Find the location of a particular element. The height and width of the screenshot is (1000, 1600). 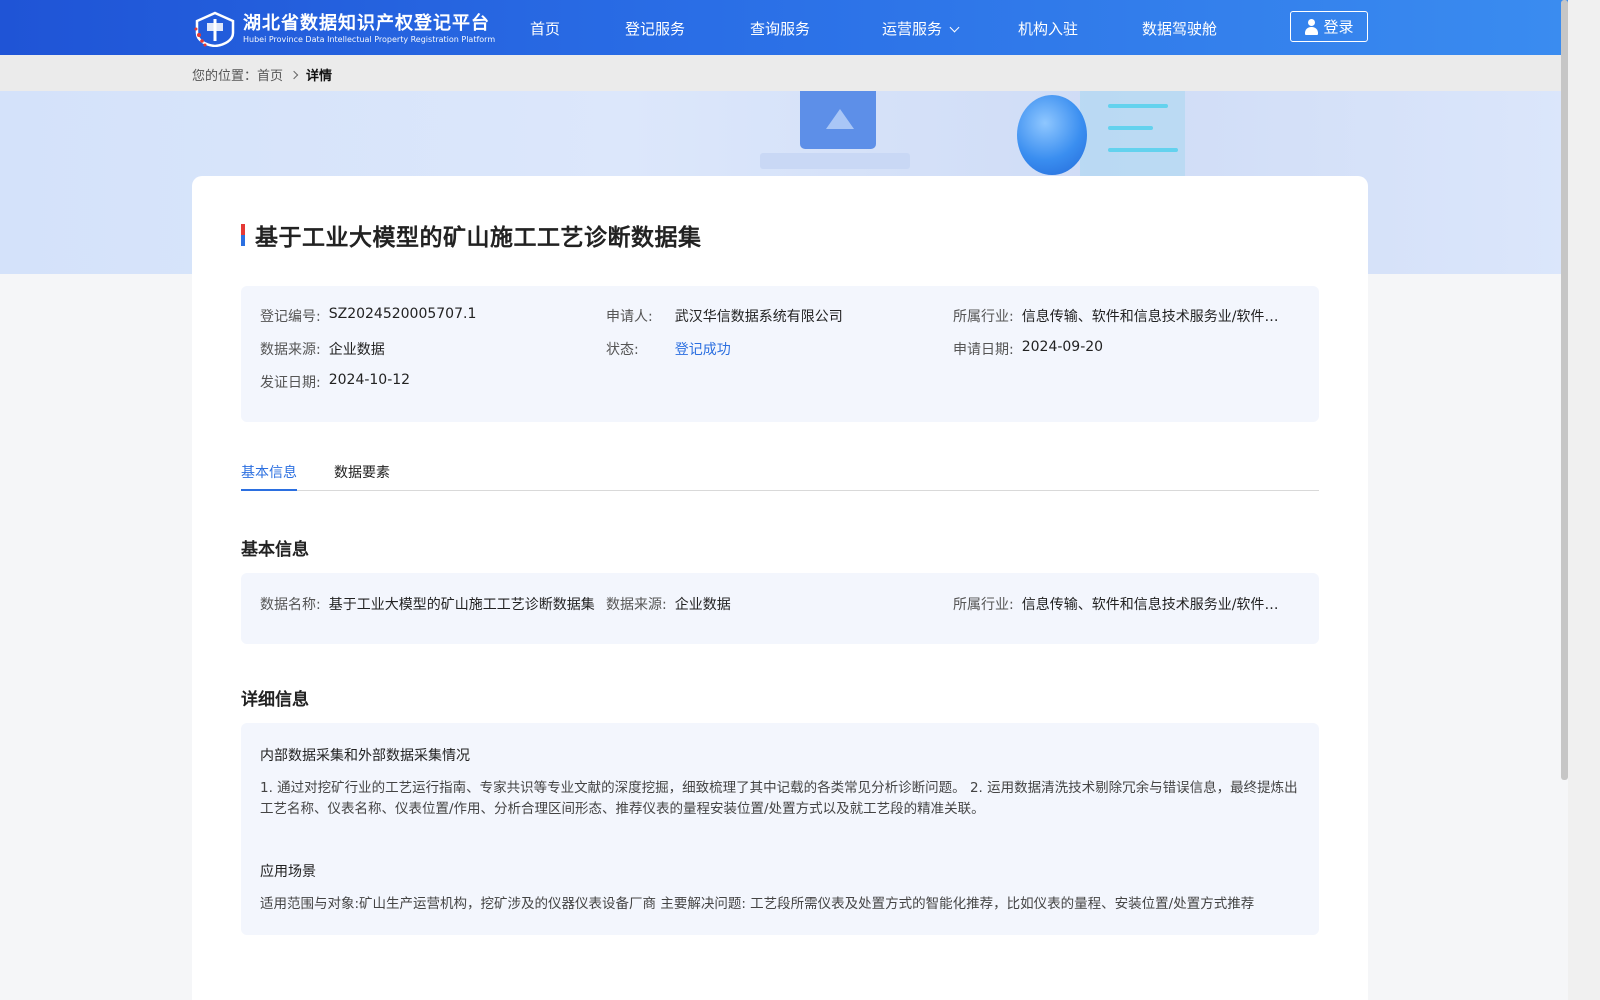

basic-name-value: 基于工业大模型的矿山施工工艺诊断数据集 is located at coordinates (461, 605).